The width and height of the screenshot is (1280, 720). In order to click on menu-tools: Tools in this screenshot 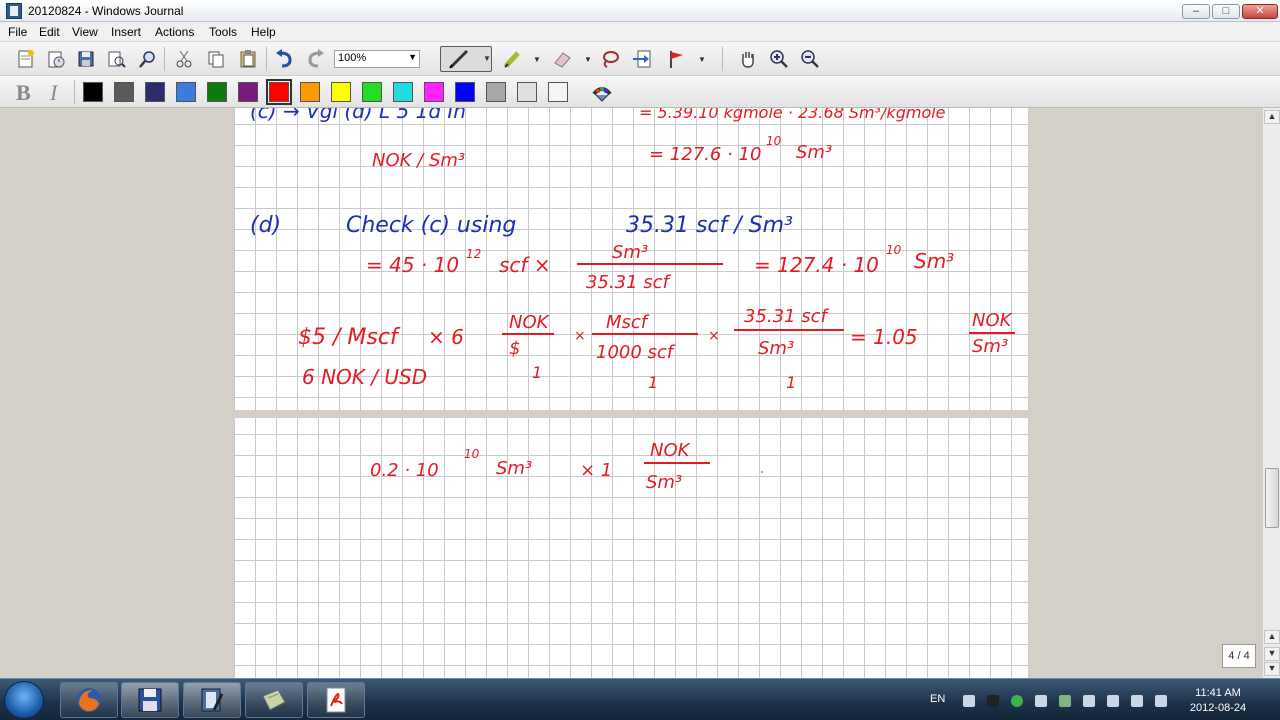, I will do `click(223, 32)`.